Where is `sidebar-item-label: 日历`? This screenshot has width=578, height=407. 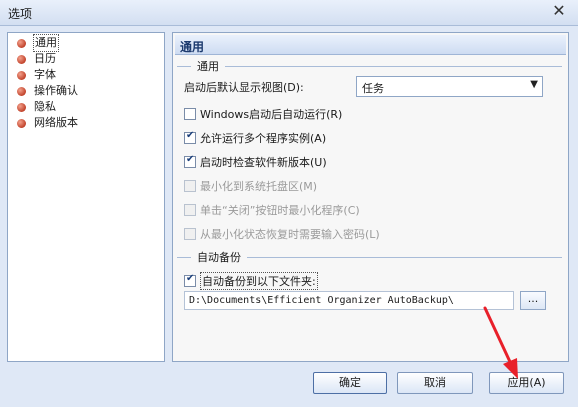
sidebar-item-label: 日历 is located at coordinates (45, 58).